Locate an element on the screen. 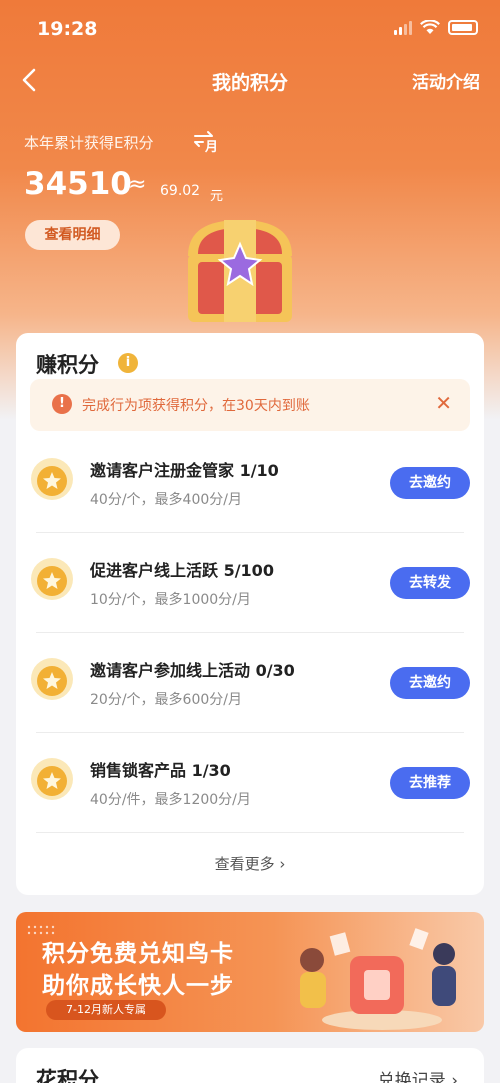  recommend-button: 去推荐 is located at coordinates (430, 783).